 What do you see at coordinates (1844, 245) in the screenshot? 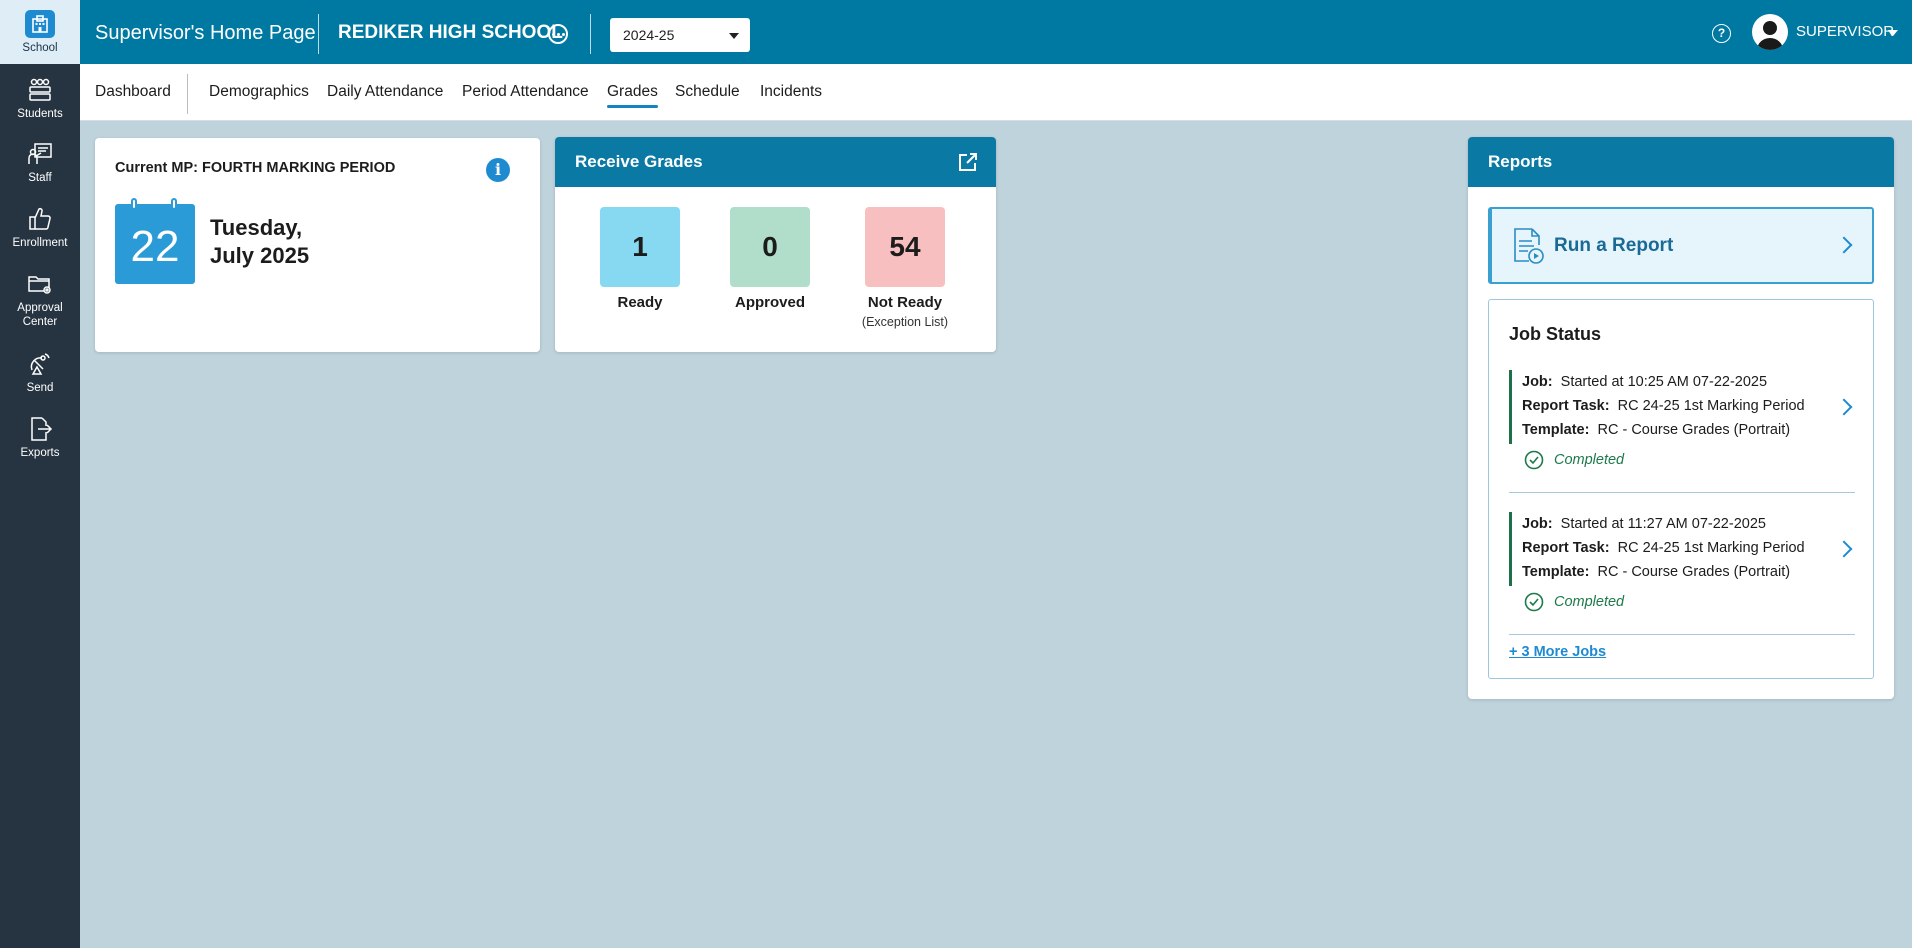
I see `chevron-right-icon` at bounding box center [1844, 245].